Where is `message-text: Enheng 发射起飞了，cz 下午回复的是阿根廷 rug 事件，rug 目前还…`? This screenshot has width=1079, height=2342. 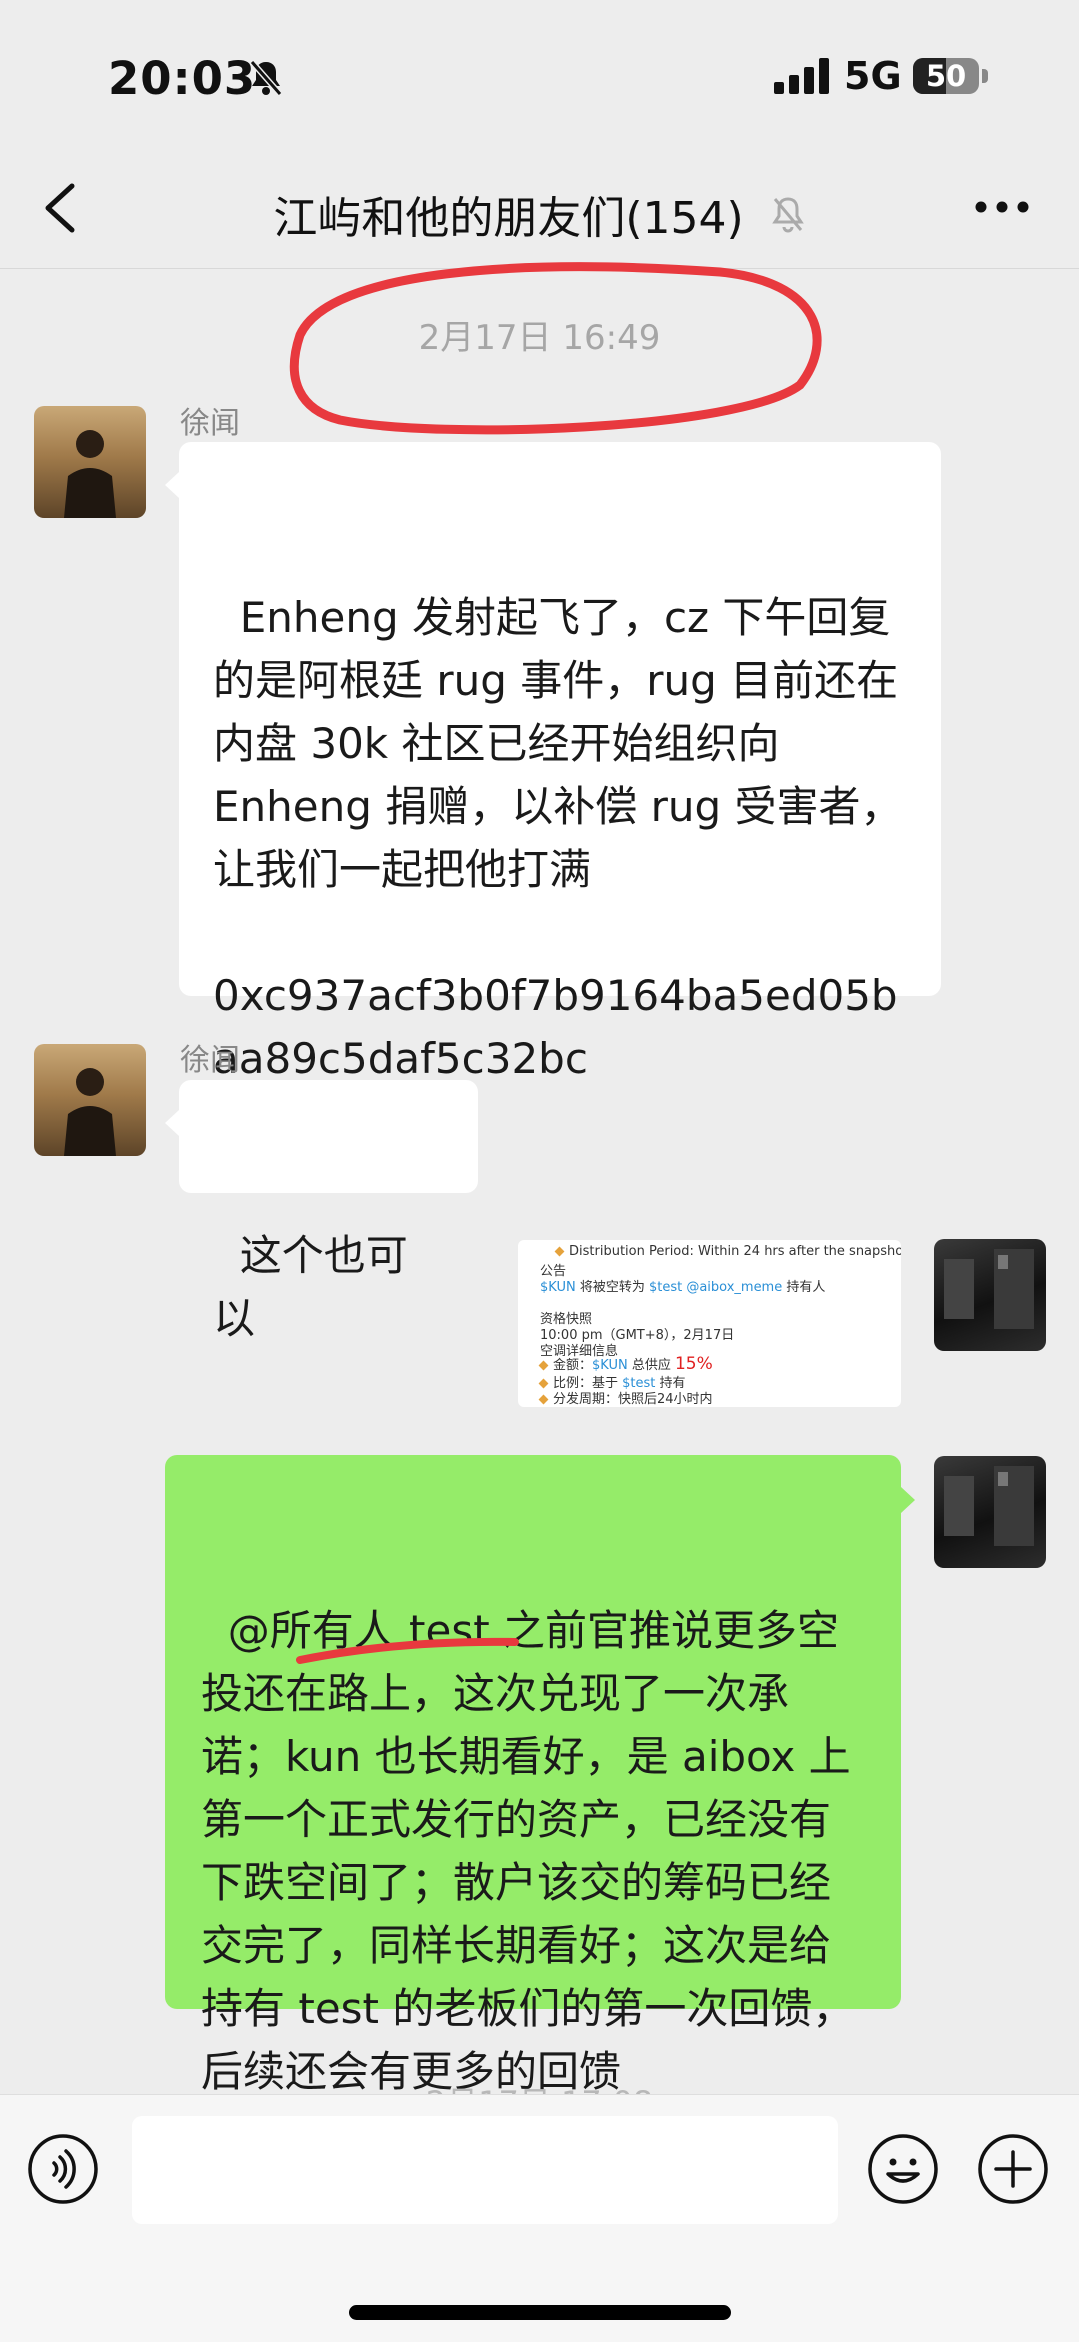
message-text: Enheng 发射起飞了，cz 下午回复的是阿根廷 rug 事件，rug 目前还… is located at coordinates (558, 838).